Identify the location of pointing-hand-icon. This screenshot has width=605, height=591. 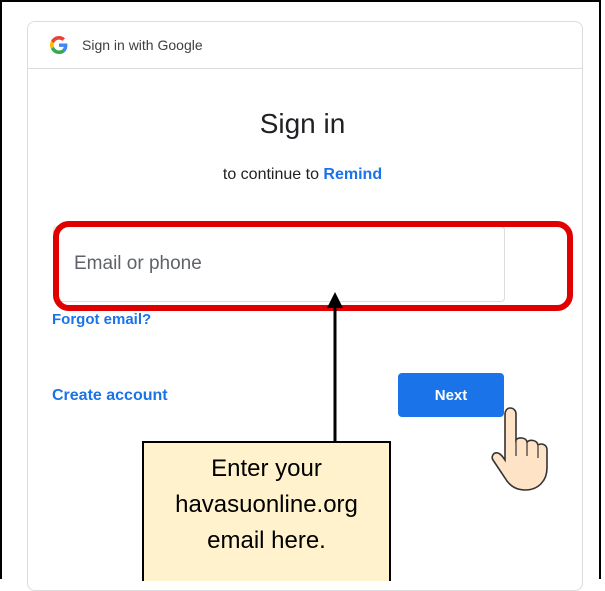
(519, 449).